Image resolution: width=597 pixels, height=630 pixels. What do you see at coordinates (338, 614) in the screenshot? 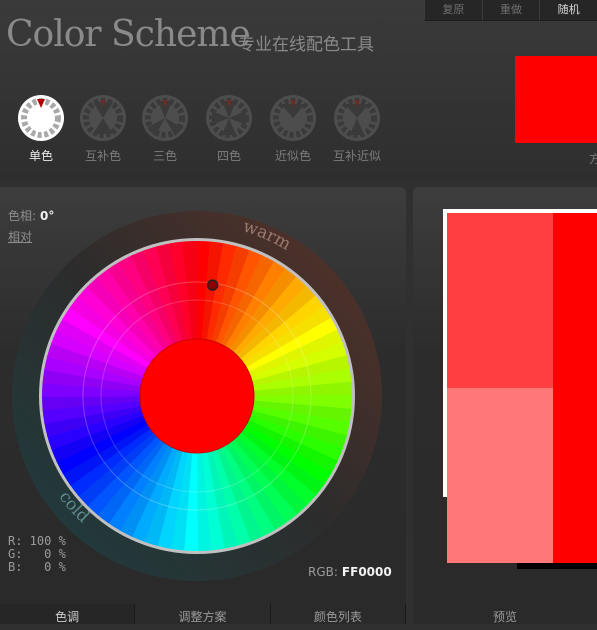
I see `tab-color-list: 颜色列表` at bounding box center [338, 614].